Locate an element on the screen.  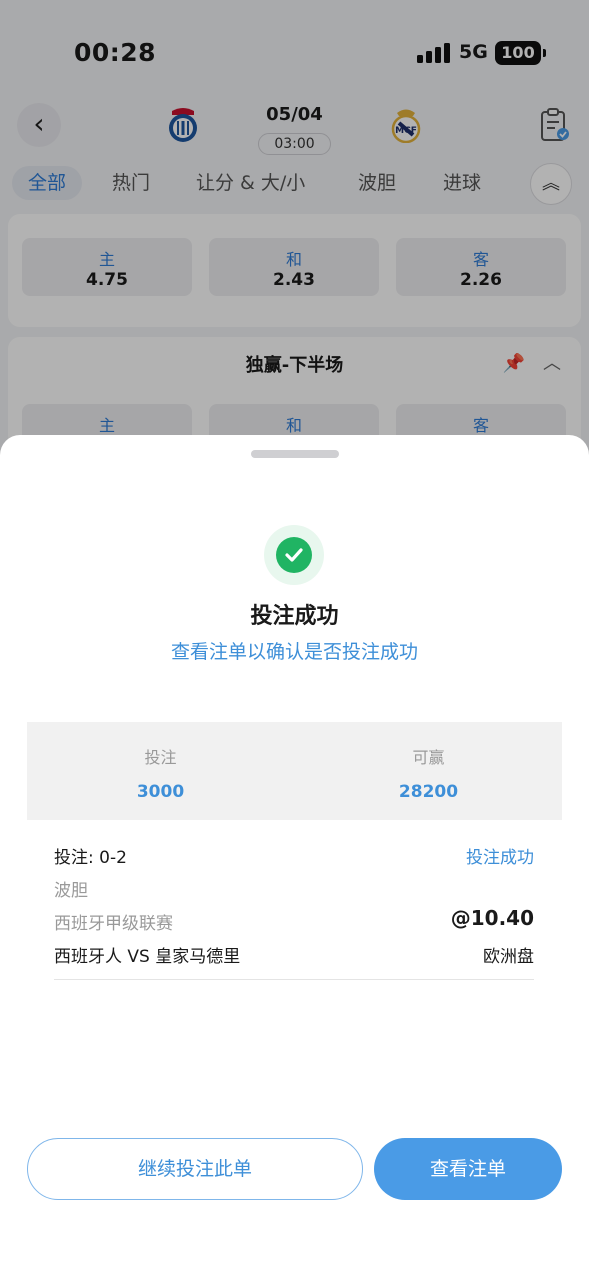
stake-value: 3000 is located at coordinates (160, 792).